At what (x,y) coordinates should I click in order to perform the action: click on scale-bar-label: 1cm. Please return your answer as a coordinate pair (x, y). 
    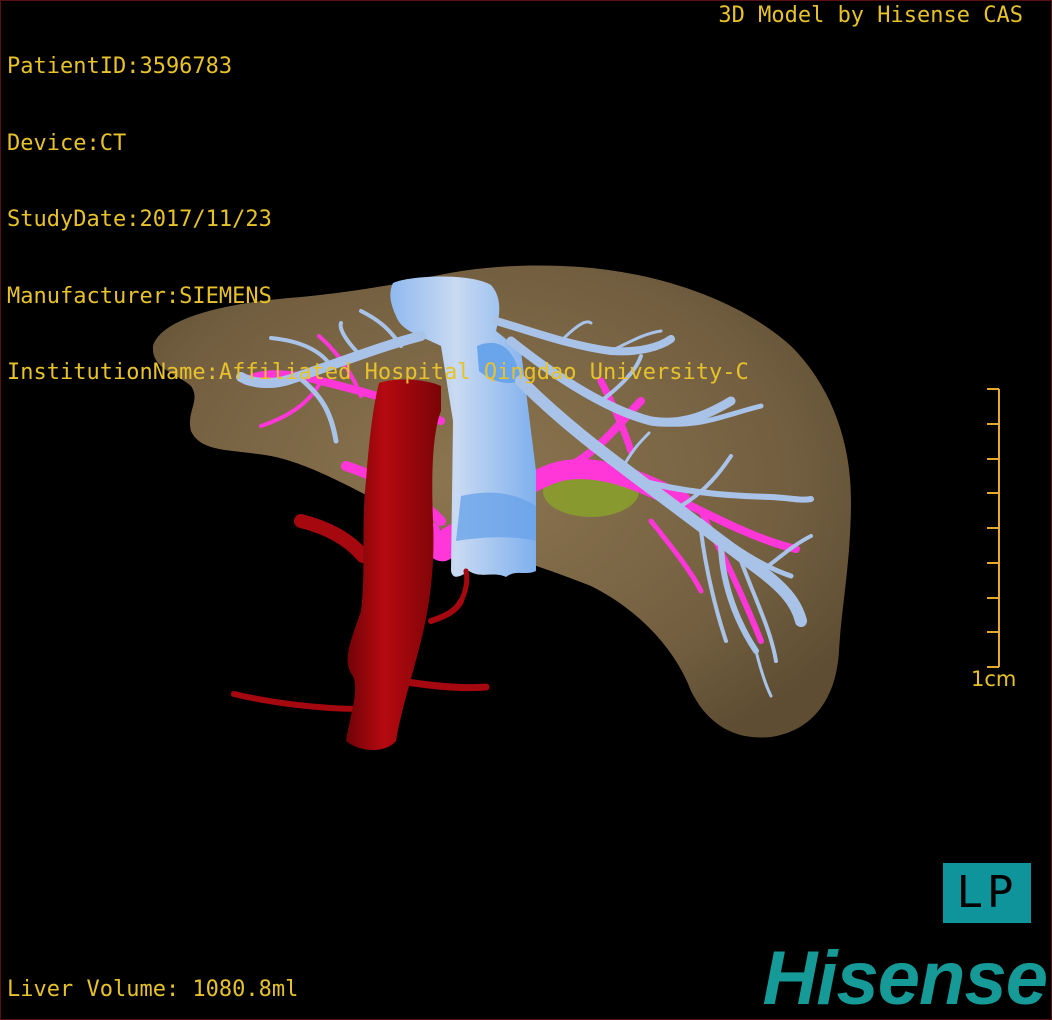
    Looking at the image, I should click on (994, 679).